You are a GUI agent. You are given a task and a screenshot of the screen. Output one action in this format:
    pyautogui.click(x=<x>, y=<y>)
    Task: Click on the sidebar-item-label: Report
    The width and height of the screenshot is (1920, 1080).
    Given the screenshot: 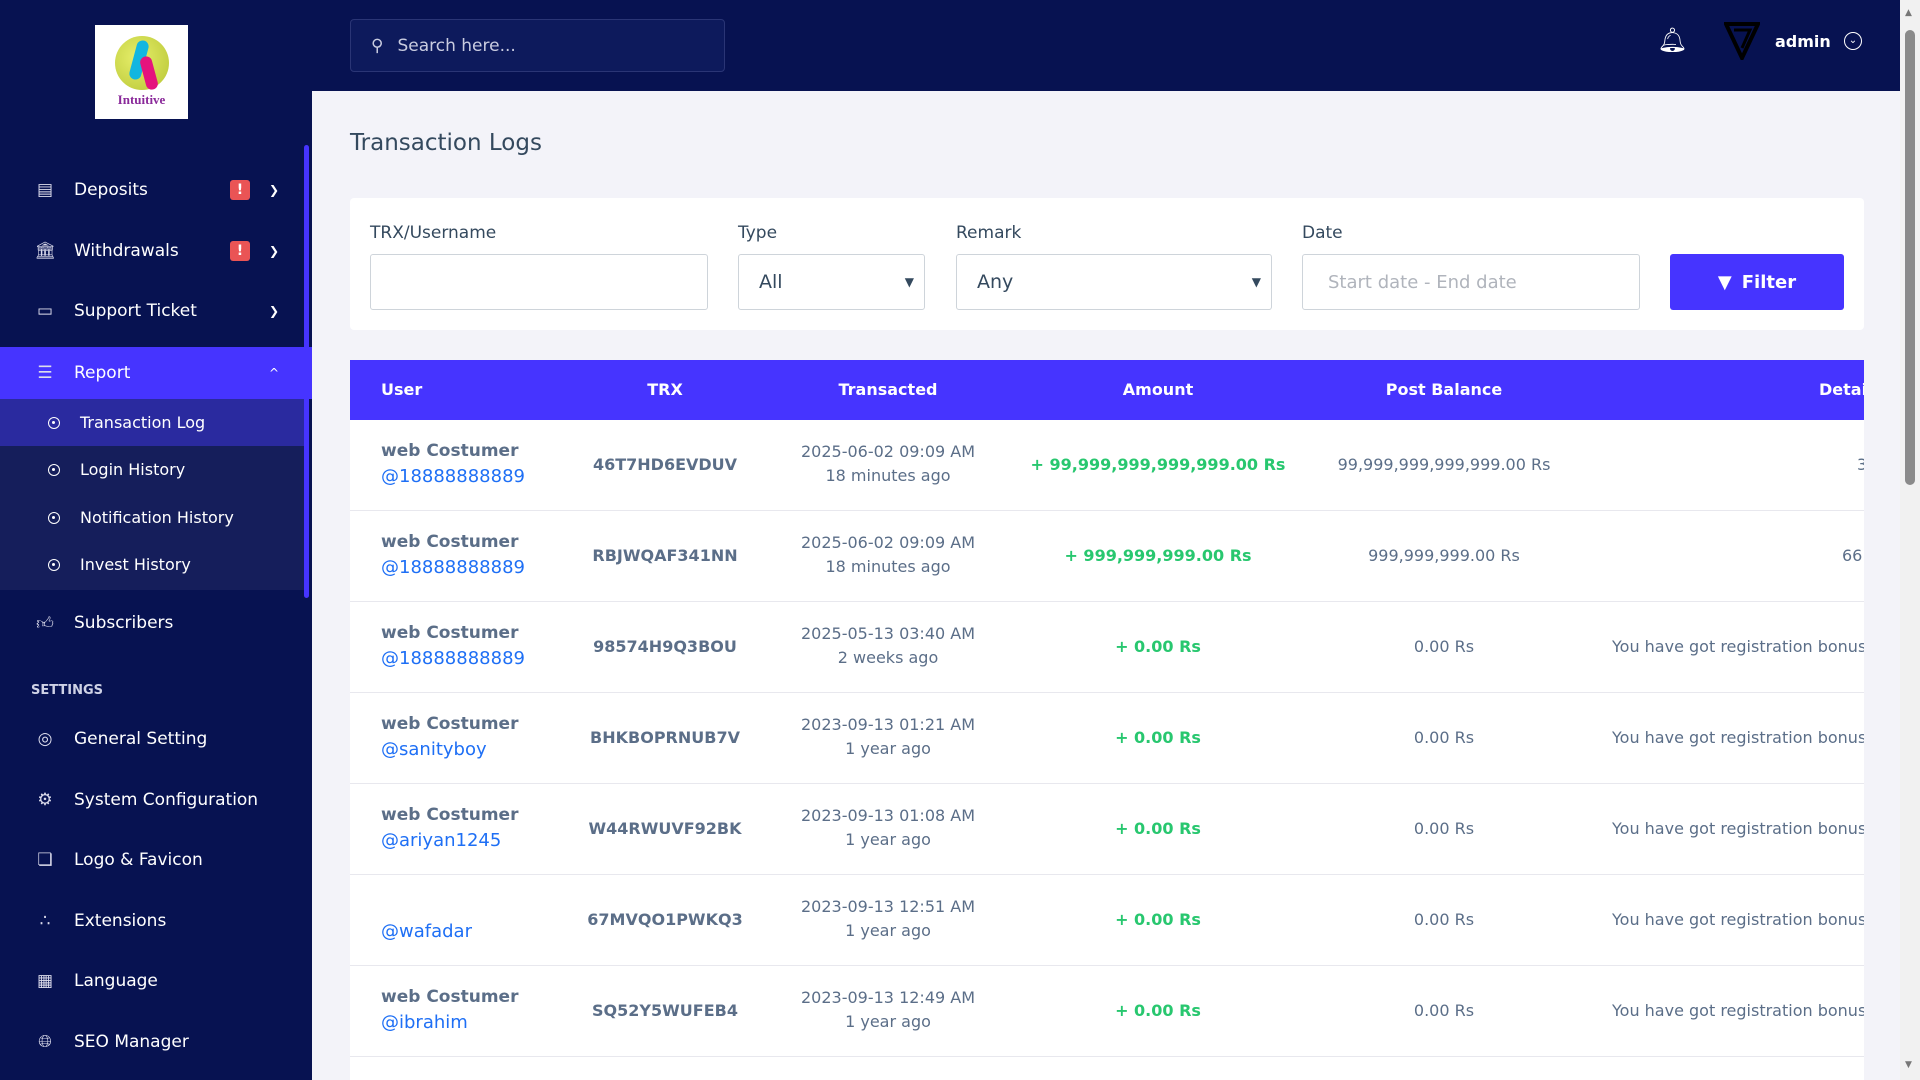 What is the action you would take?
    pyautogui.click(x=102, y=373)
    